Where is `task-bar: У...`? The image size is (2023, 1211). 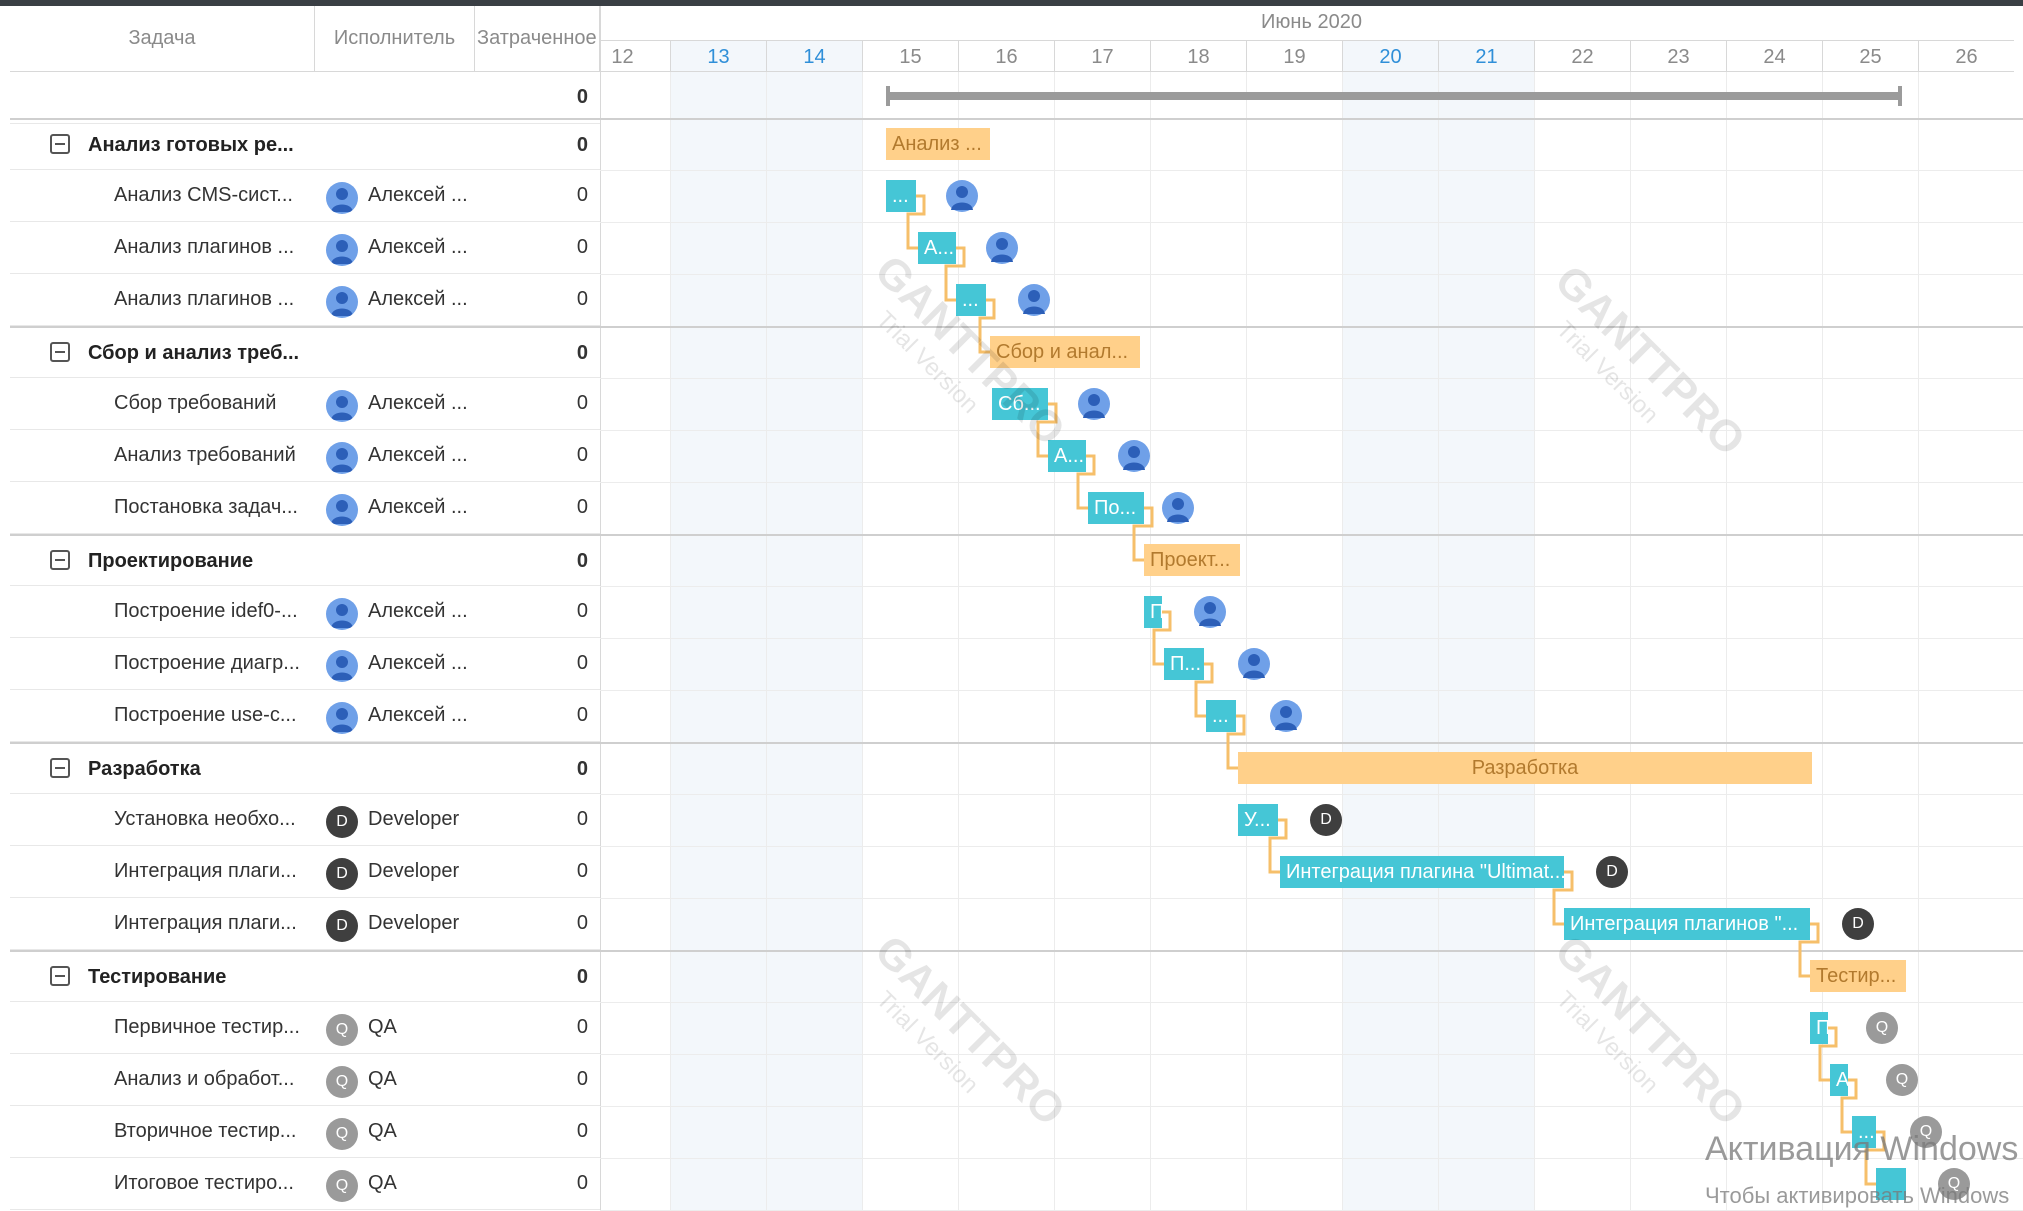 task-bar: У... is located at coordinates (1258, 820).